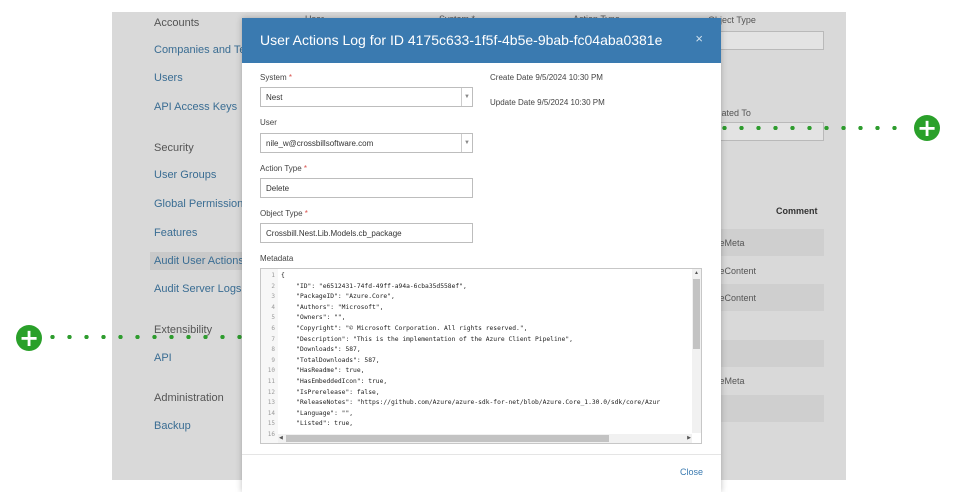  I want to click on code-line: "Listed": true,, so click(317, 423).